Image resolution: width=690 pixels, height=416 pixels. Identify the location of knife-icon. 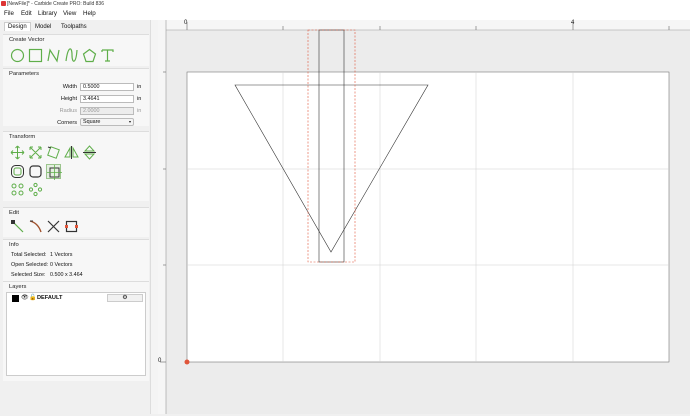
(35, 226).